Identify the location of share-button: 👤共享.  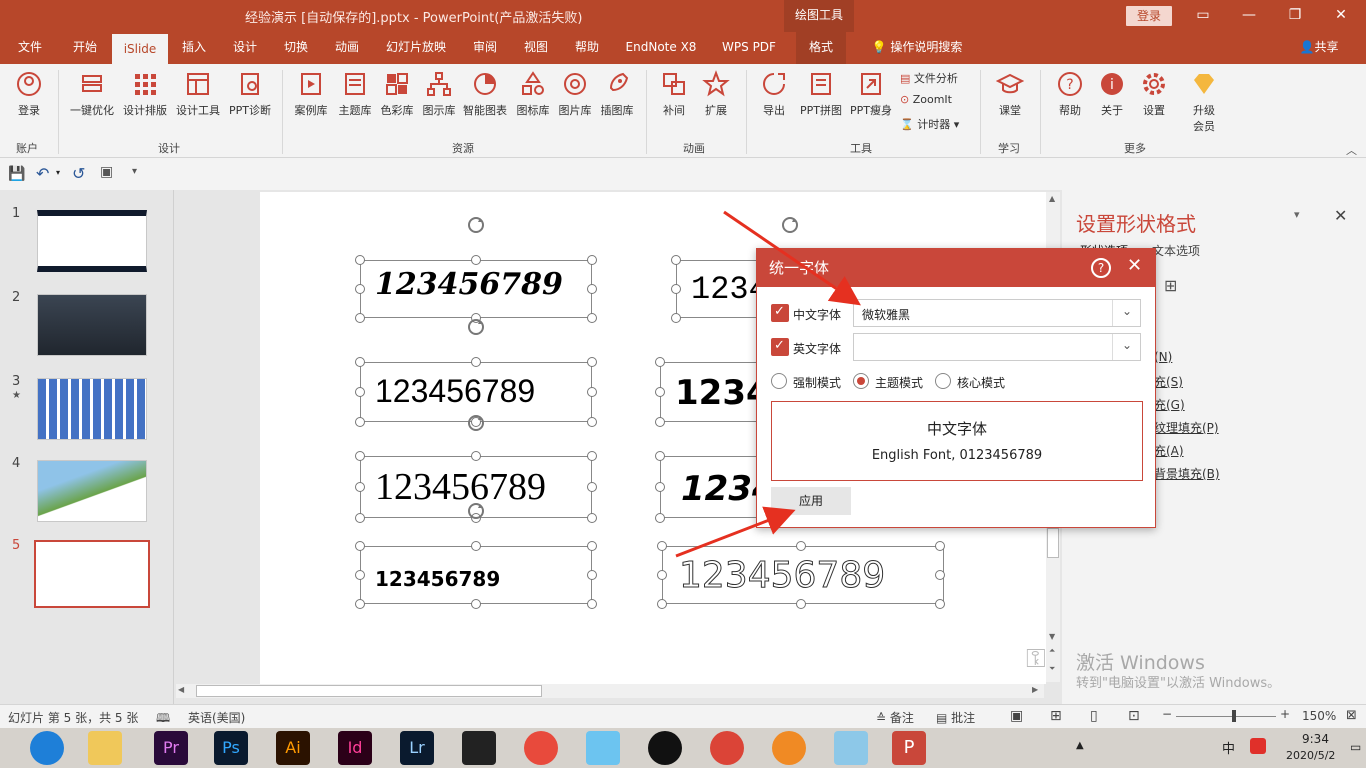
(1319, 48).